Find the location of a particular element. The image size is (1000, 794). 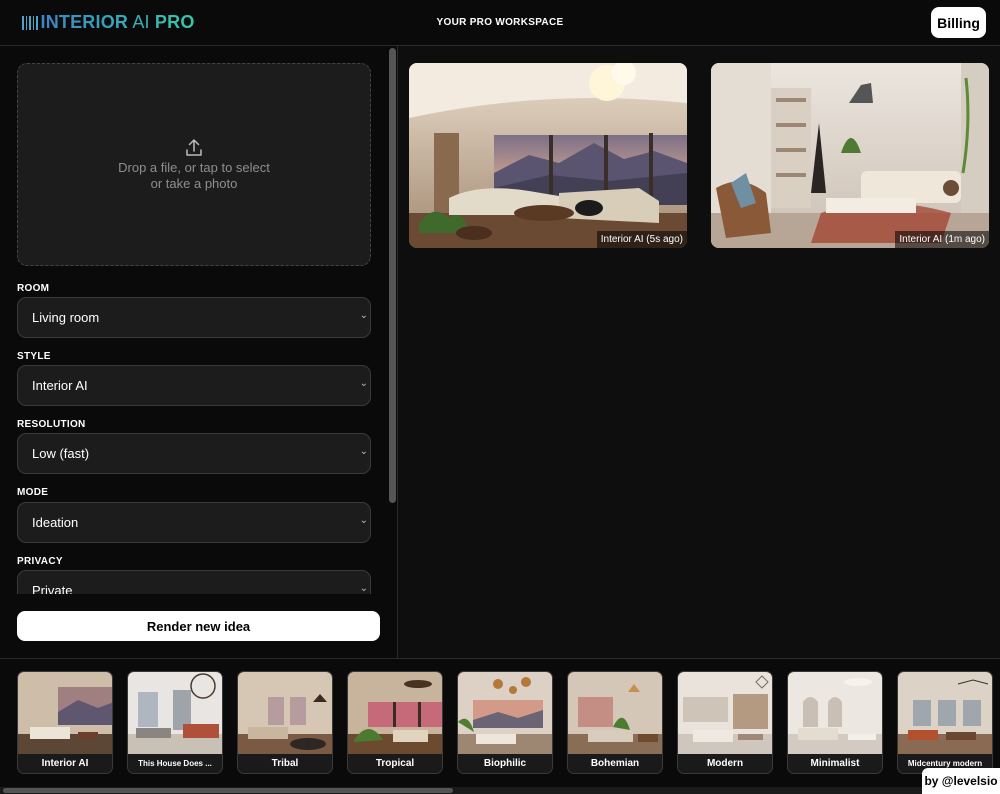

resolution-value: Low (fast) is located at coordinates (61, 453).